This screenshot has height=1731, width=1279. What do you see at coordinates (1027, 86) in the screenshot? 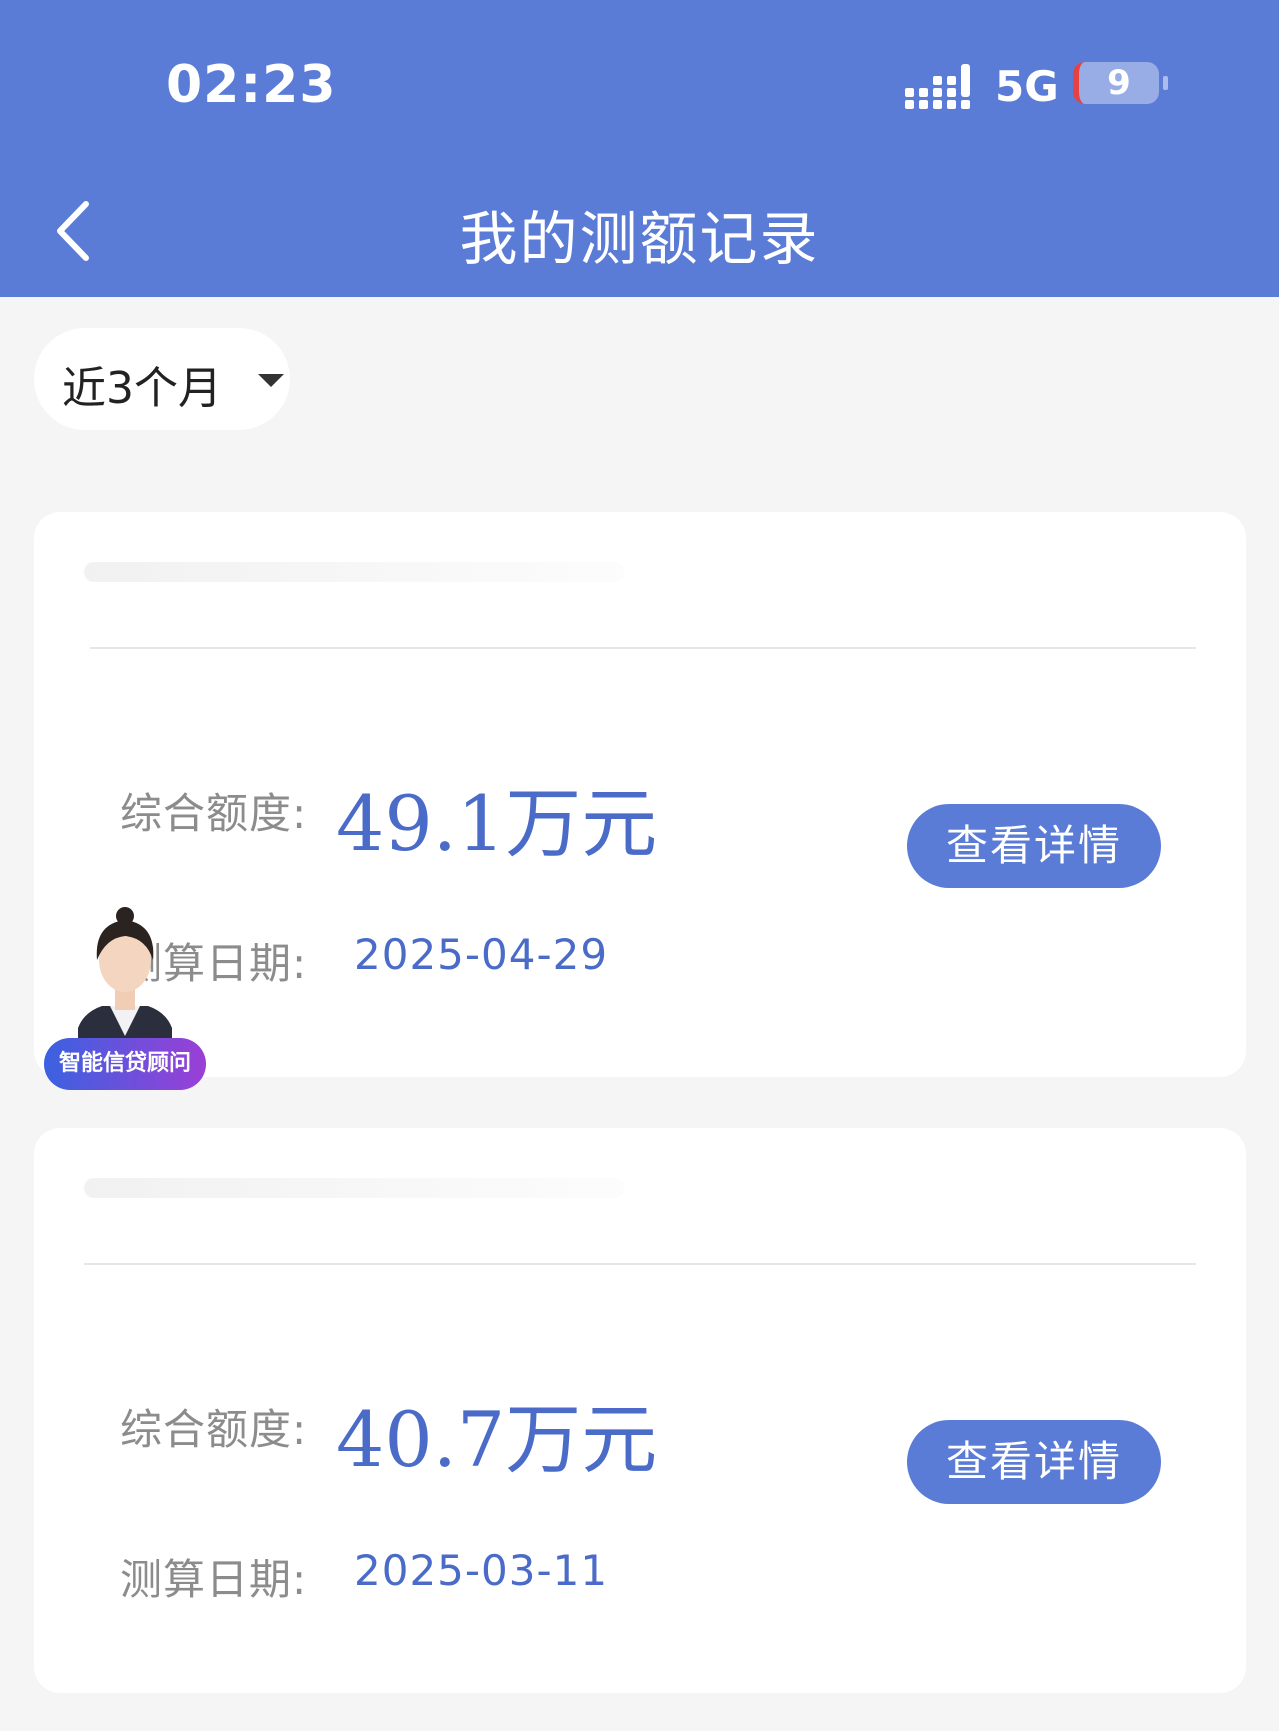
I see `network-type: 5G` at bounding box center [1027, 86].